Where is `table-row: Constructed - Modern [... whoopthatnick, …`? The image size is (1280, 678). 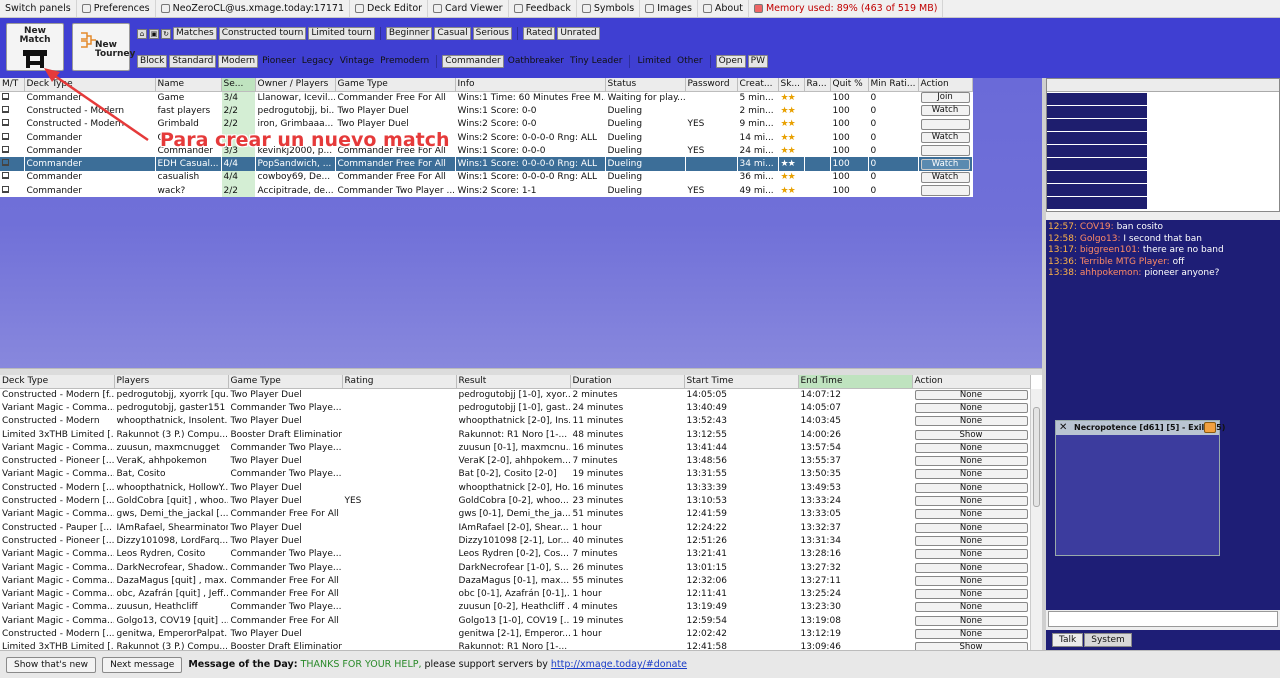 table-row: Constructed - Modern [... whoopthatnick, … is located at coordinates (515, 488).